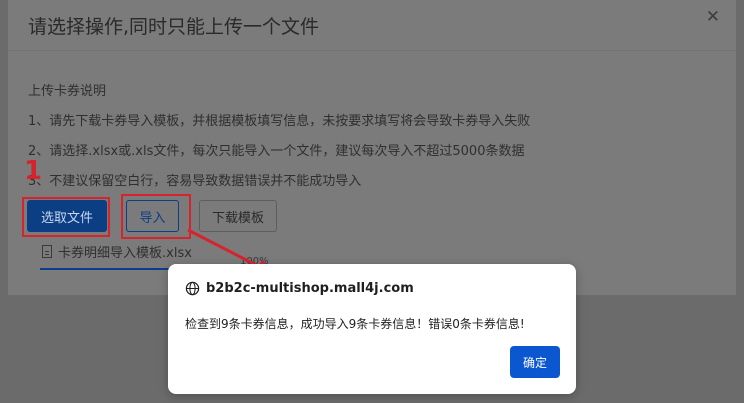  What do you see at coordinates (47, 251) in the screenshot?
I see `document-icon` at bounding box center [47, 251].